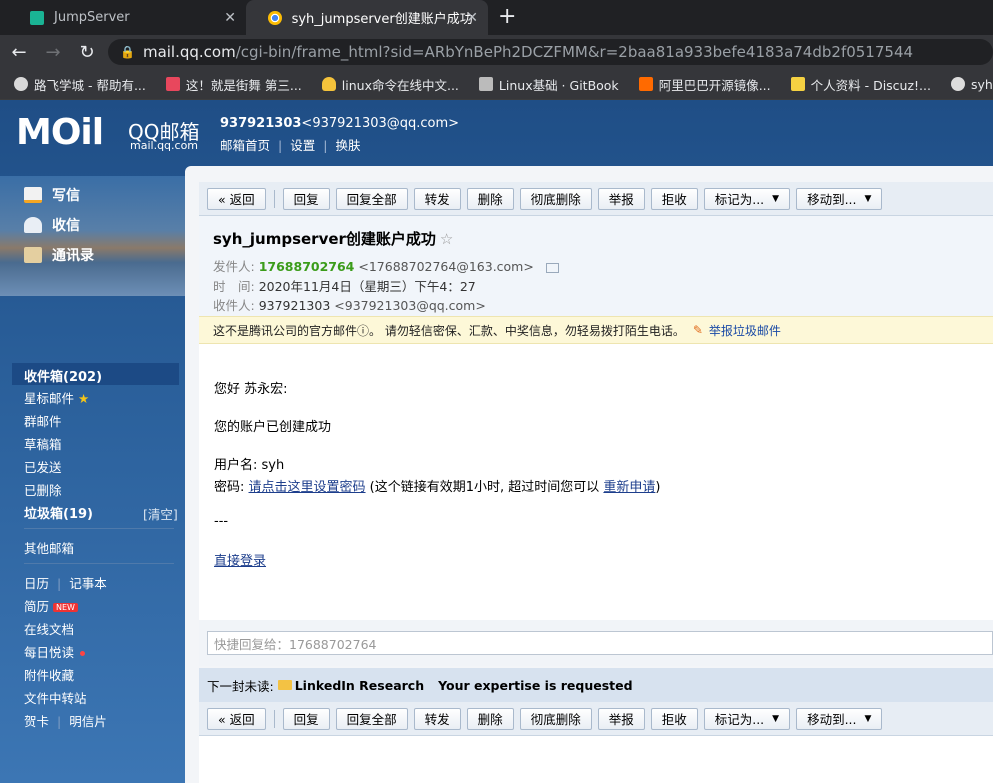 Image resolution: width=993 pixels, height=783 pixels. I want to click on back-arrow-icon: ←, so click(19, 52).